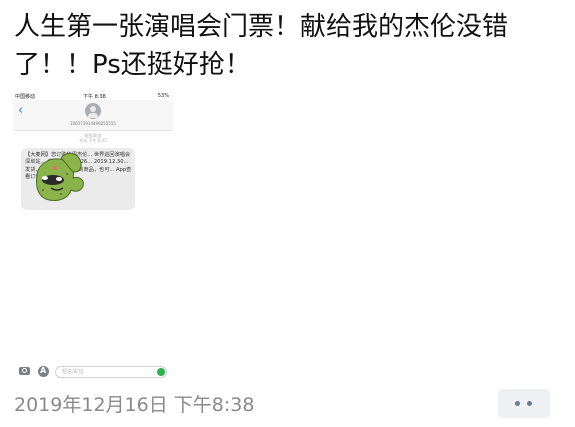 This screenshot has width=575, height=427. Describe the element at coordinates (111, 372) in the screenshot. I see `sms-input: 短信/彩信` at that location.